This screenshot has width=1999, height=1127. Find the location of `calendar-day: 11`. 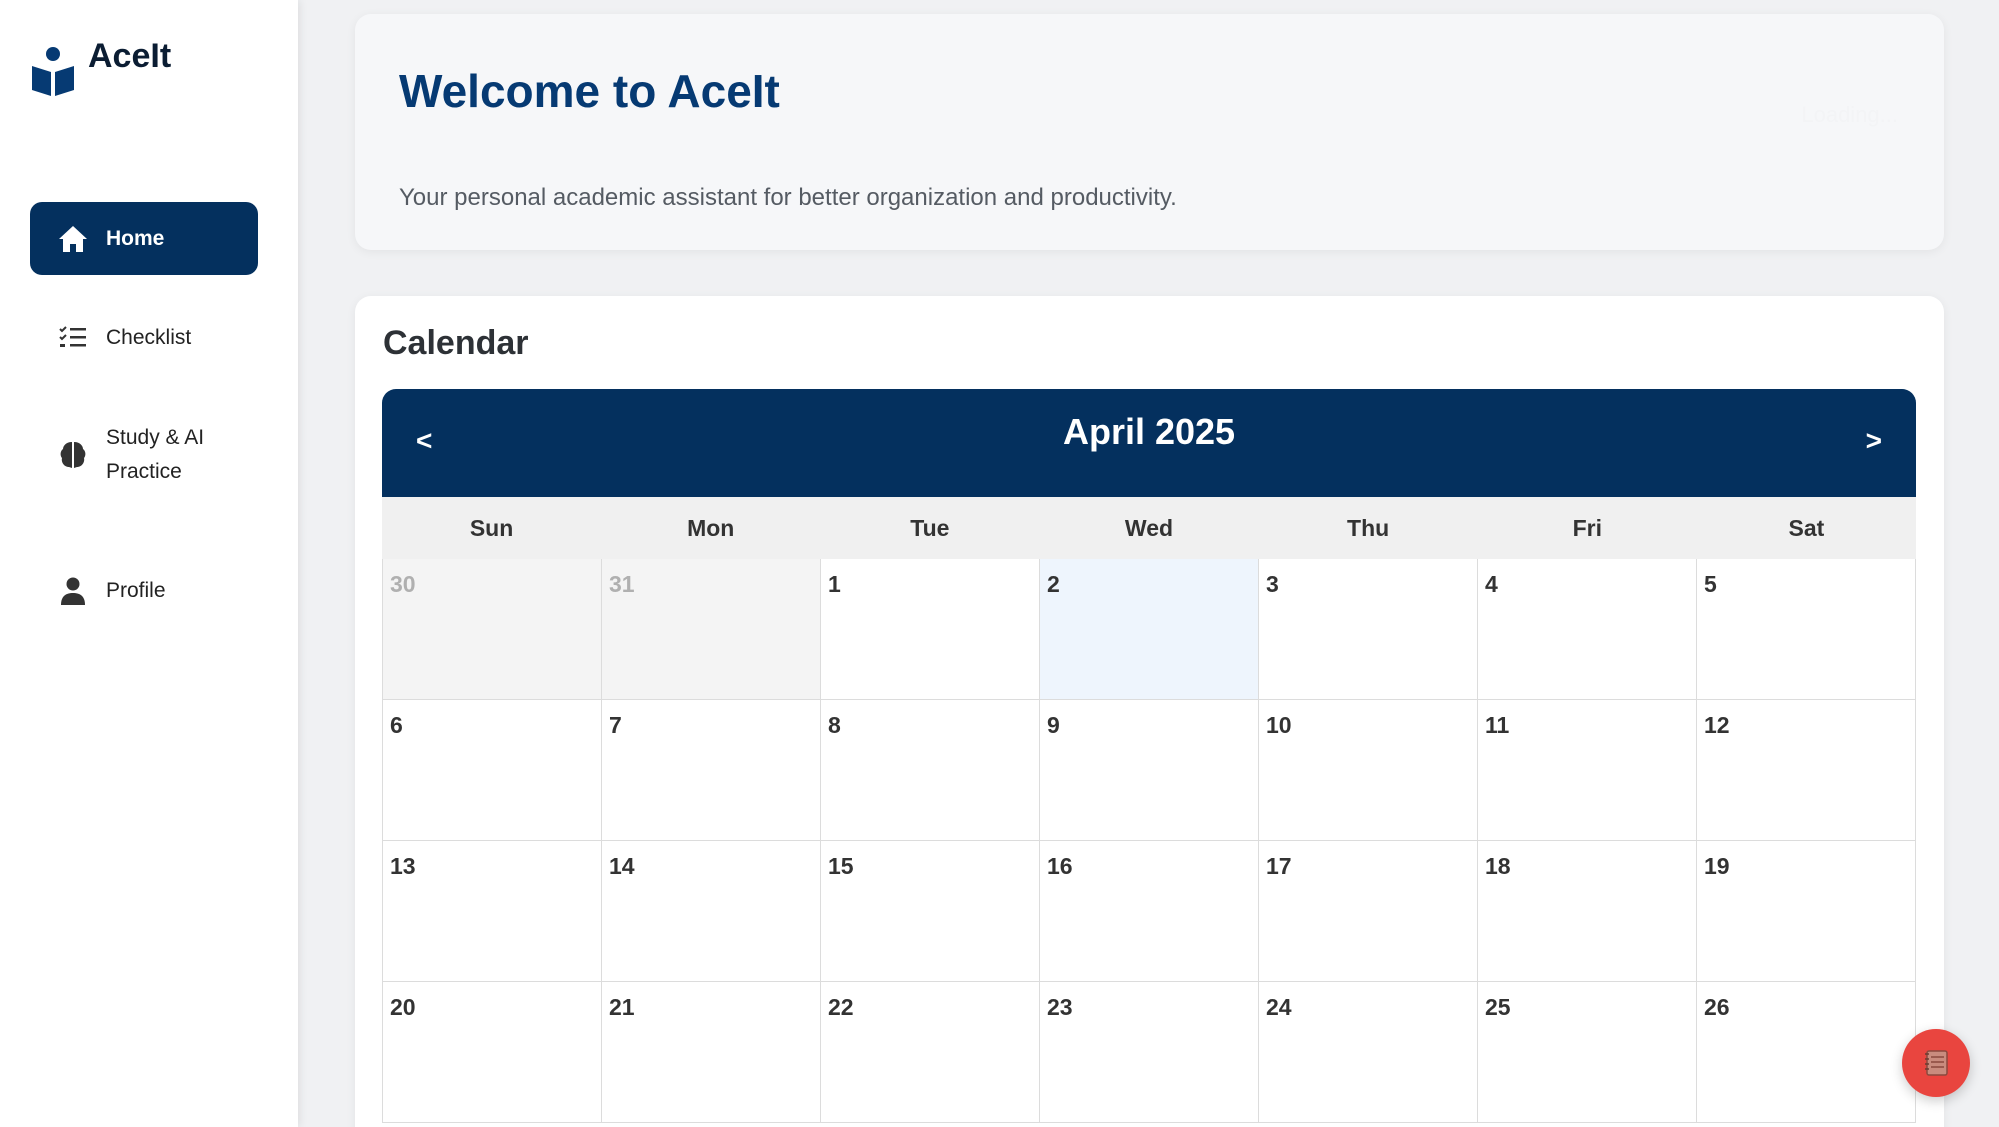

calendar-day: 11 is located at coordinates (1587, 770).